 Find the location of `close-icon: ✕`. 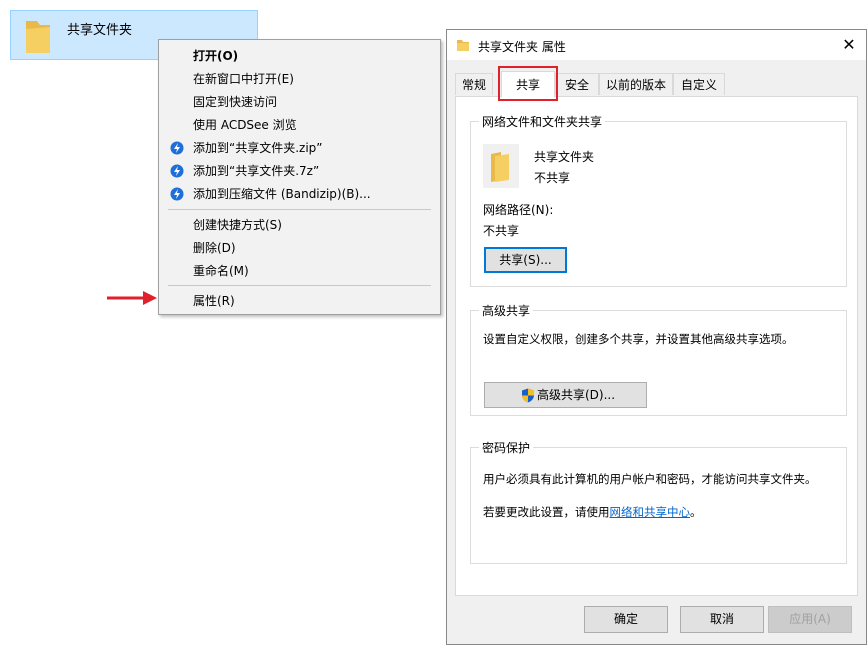

close-icon: ✕ is located at coordinates (849, 45).